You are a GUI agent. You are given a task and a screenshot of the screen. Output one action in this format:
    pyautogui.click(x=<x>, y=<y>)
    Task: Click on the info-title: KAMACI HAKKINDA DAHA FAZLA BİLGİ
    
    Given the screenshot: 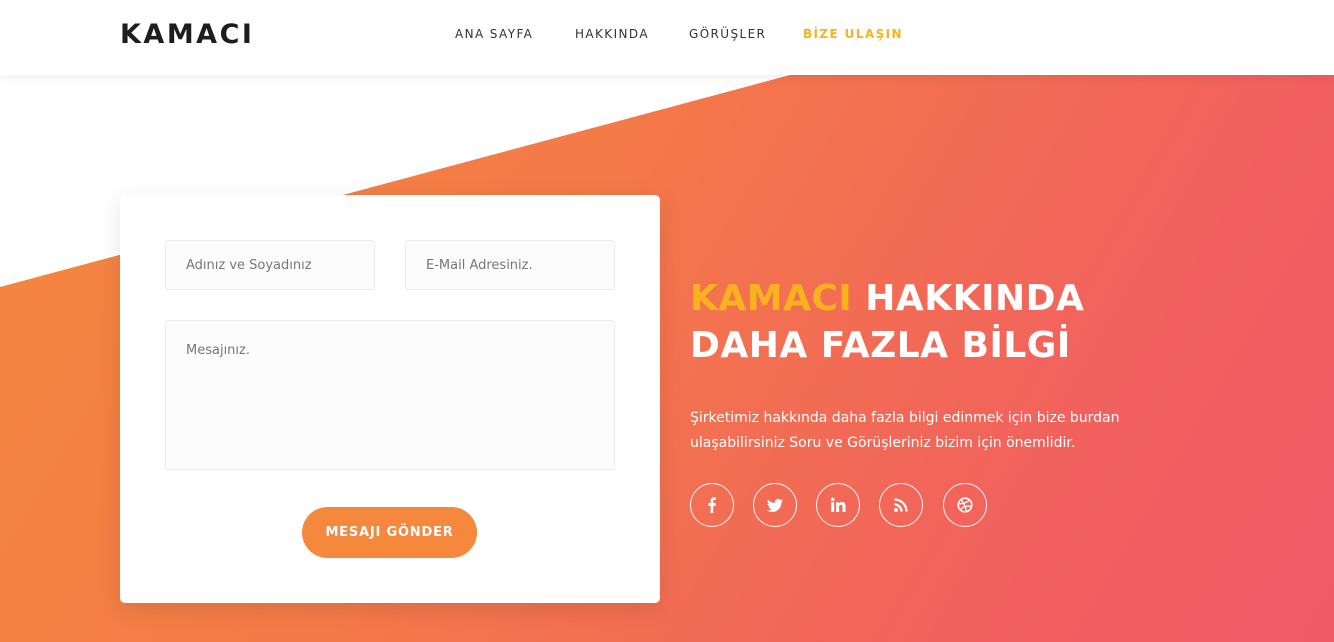 What is the action you would take?
    pyautogui.click(x=950, y=322)
    